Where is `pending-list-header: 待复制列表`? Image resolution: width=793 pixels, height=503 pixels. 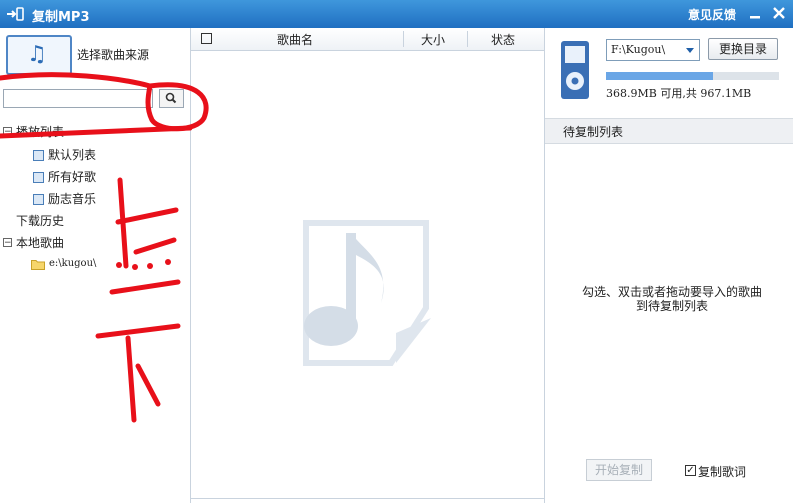
pending-list-header: 待复制列表 is located at coordinates (669, 131).